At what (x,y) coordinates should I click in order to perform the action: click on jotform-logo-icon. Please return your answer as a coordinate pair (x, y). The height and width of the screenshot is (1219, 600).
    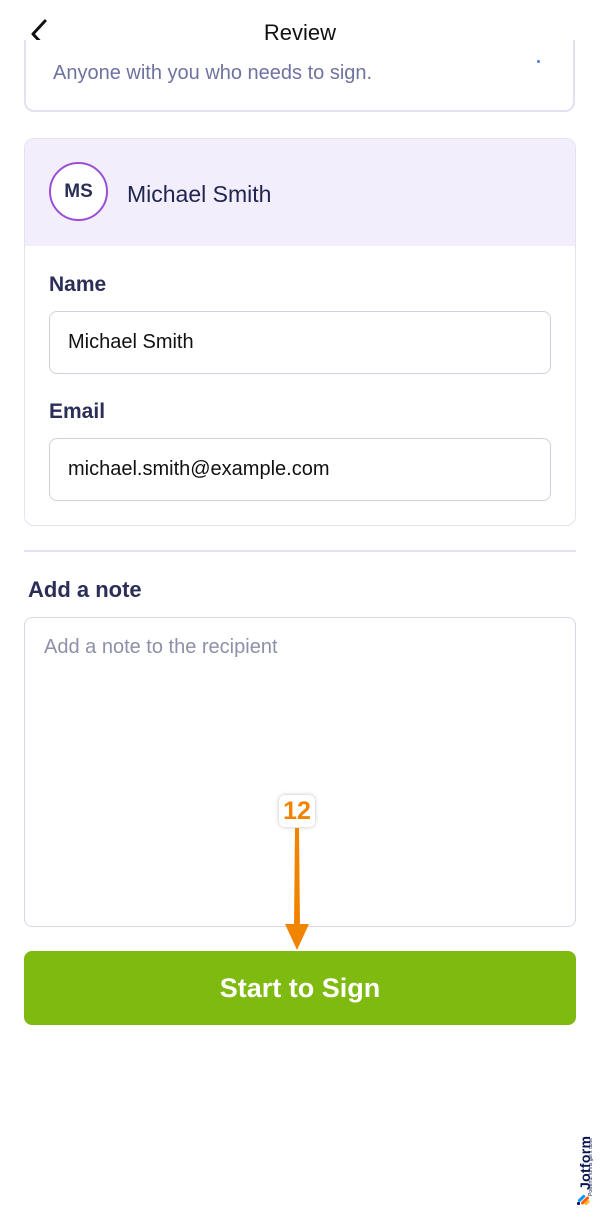
    Looking at the image, I should click on (583, 1199).